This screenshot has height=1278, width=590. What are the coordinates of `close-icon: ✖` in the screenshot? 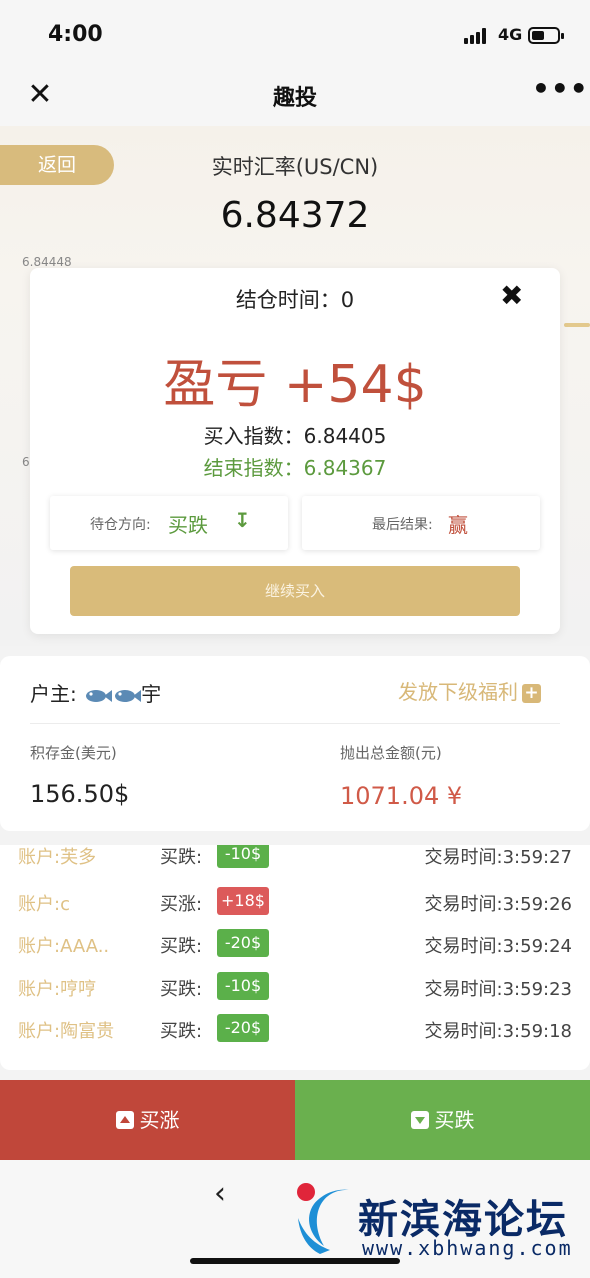 It's located at (511, 295).